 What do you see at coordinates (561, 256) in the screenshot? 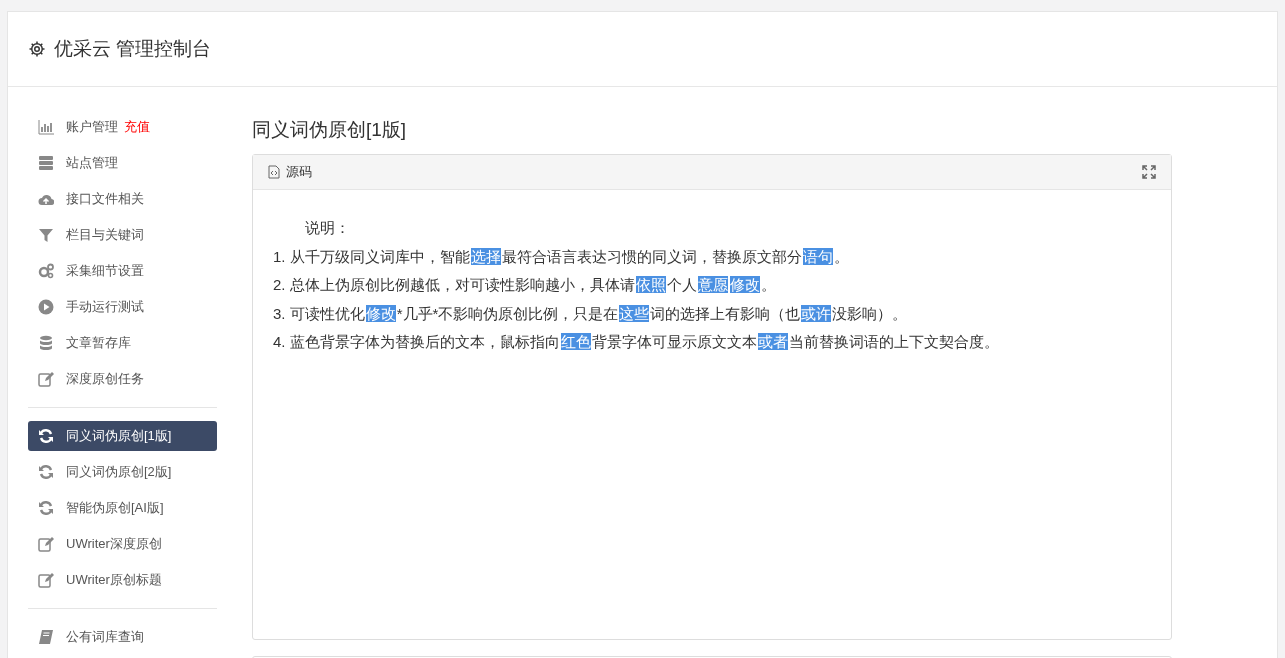
I see `note-line: 1. 从千万级同义词库中，智能选择最符合语言表达习惯的同义词，替换原文部分语句。` at bounding box center [561, 256].